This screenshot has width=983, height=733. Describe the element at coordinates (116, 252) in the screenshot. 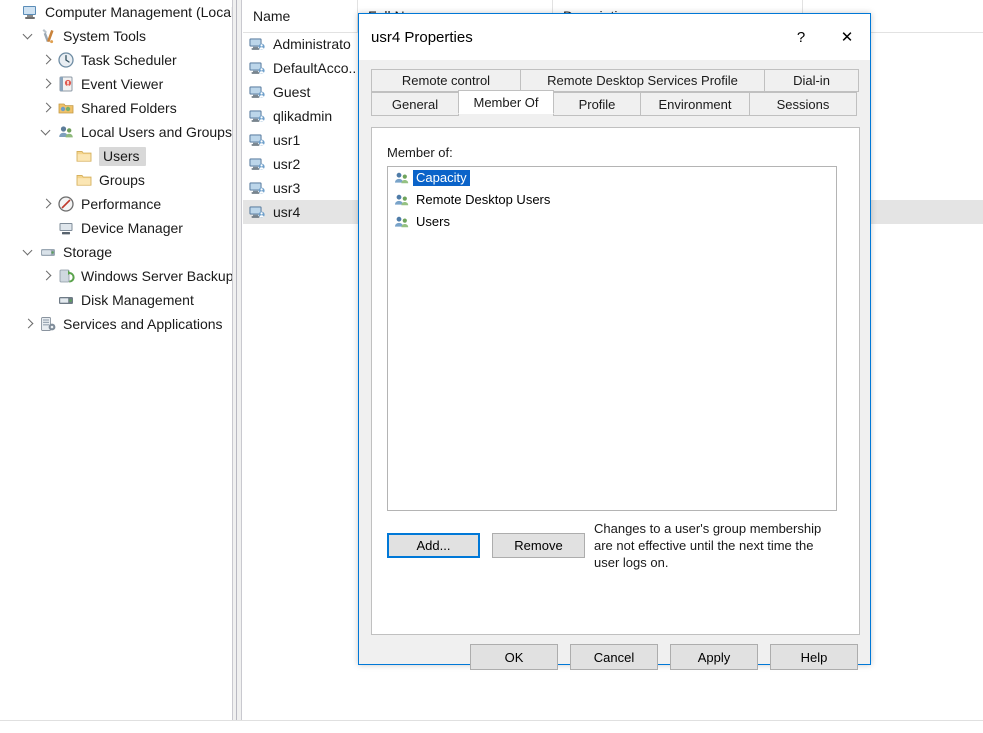

I see `tree-item-storage: Storage` at that location.